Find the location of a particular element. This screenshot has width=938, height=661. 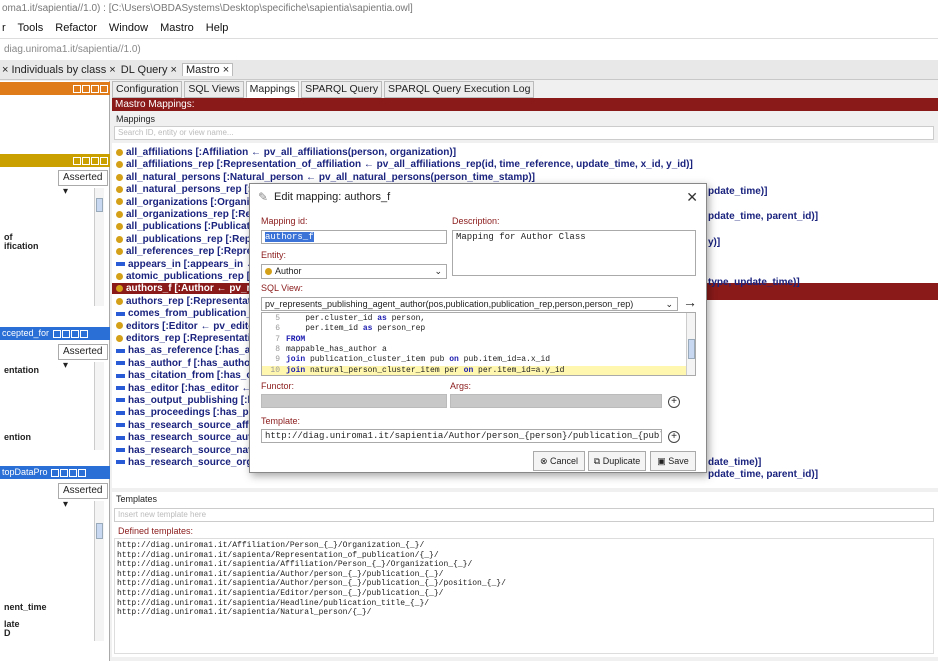

subtab-sparql-log: SPARQL Query Execution Log is located at coordinates (459, 89).